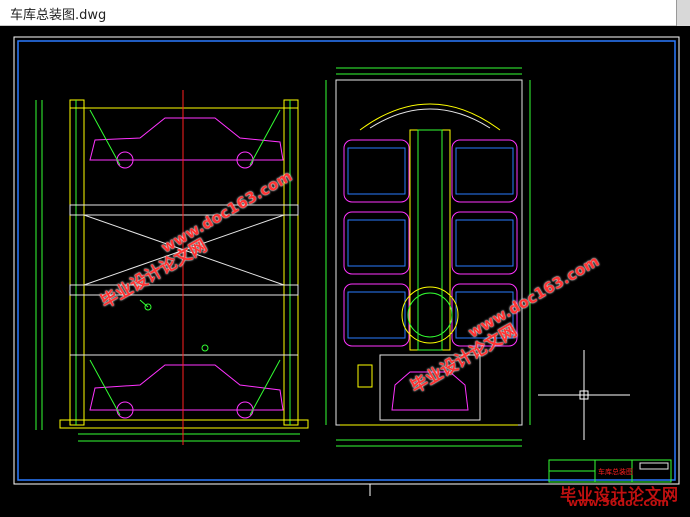 This screenshot has width=690, height=517. I want to click on scroll-handle, so click(683, 13).